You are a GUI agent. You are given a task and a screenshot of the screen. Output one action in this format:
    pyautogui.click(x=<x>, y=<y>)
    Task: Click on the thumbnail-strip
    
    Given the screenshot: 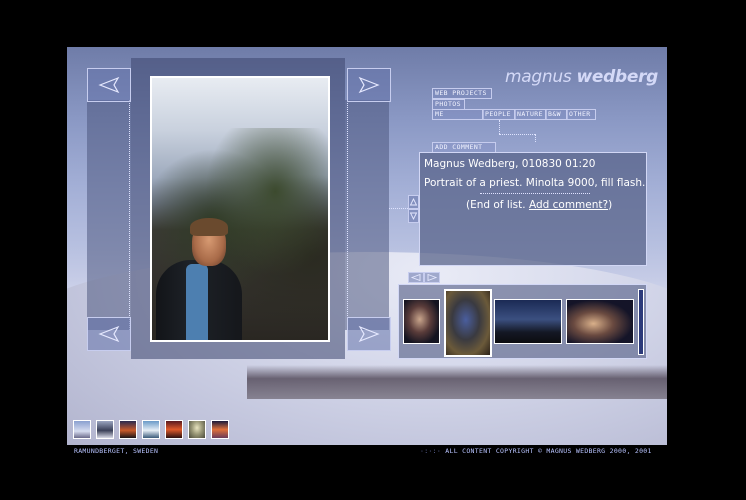 What is the action you would take?
    pyautogui.click(x=522, y=321)
    